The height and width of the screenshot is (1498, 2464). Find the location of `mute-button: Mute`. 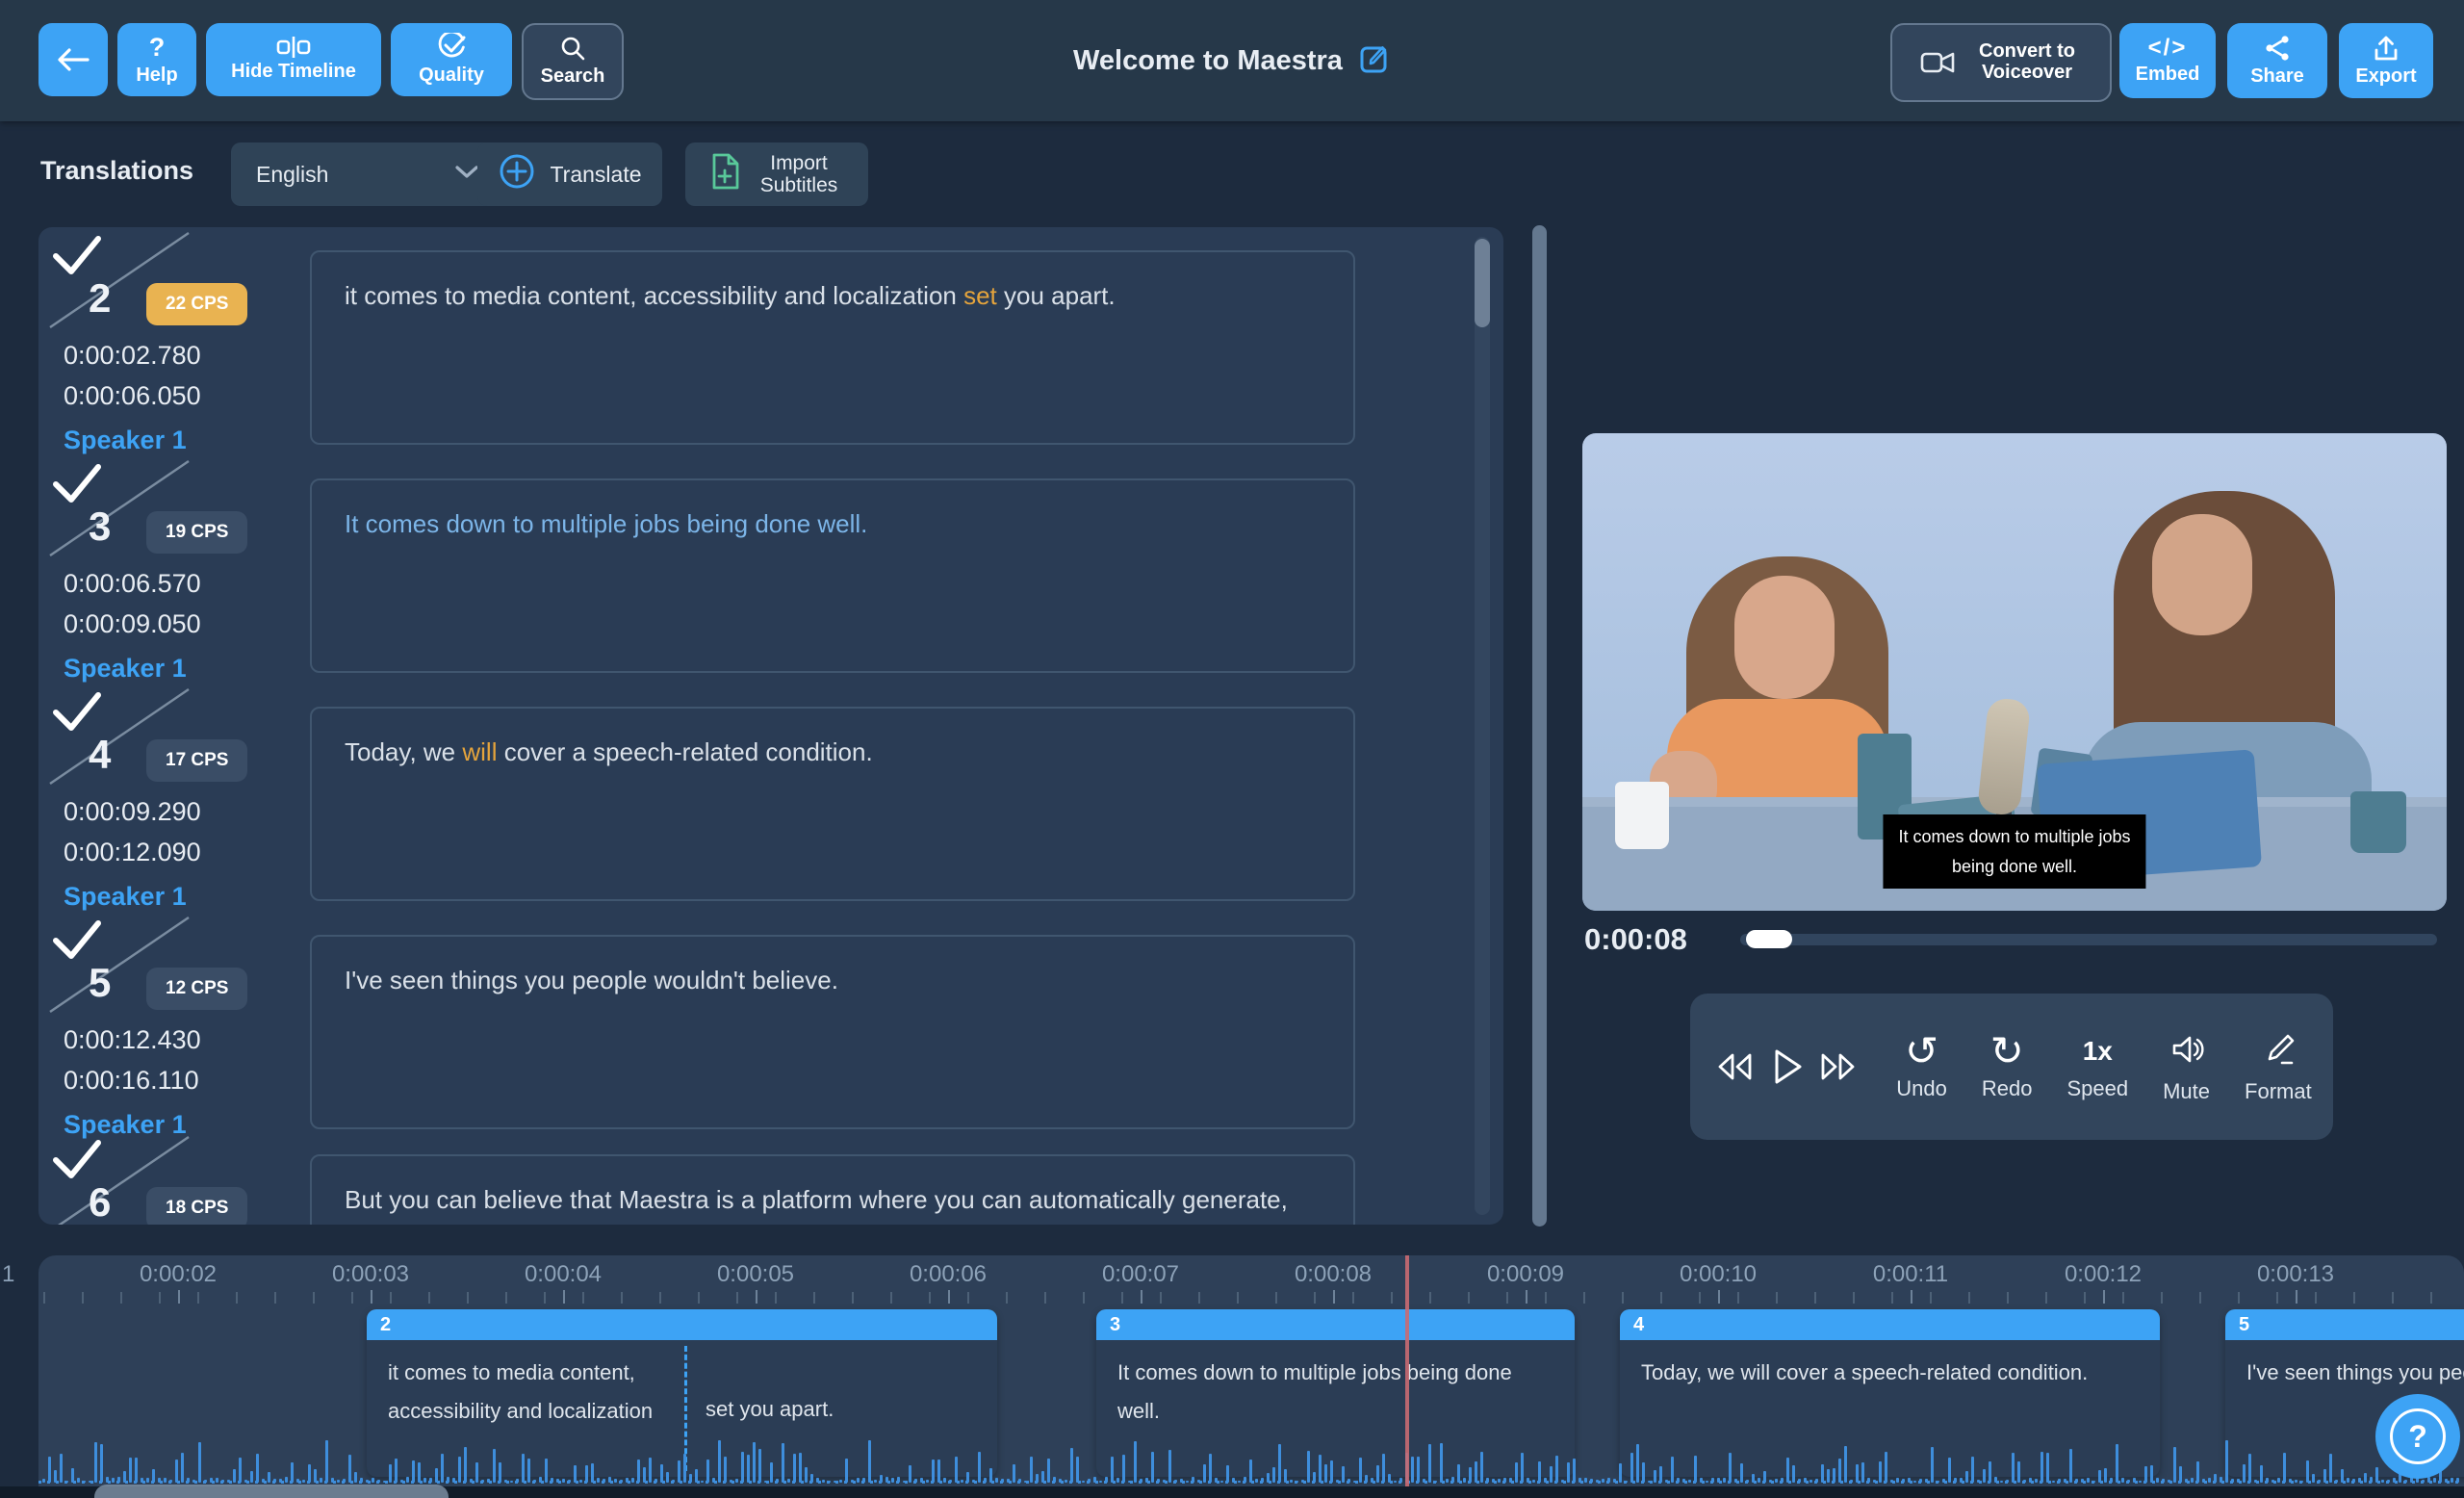

mute-button: Mute is located at coordinates (2186, 1067).